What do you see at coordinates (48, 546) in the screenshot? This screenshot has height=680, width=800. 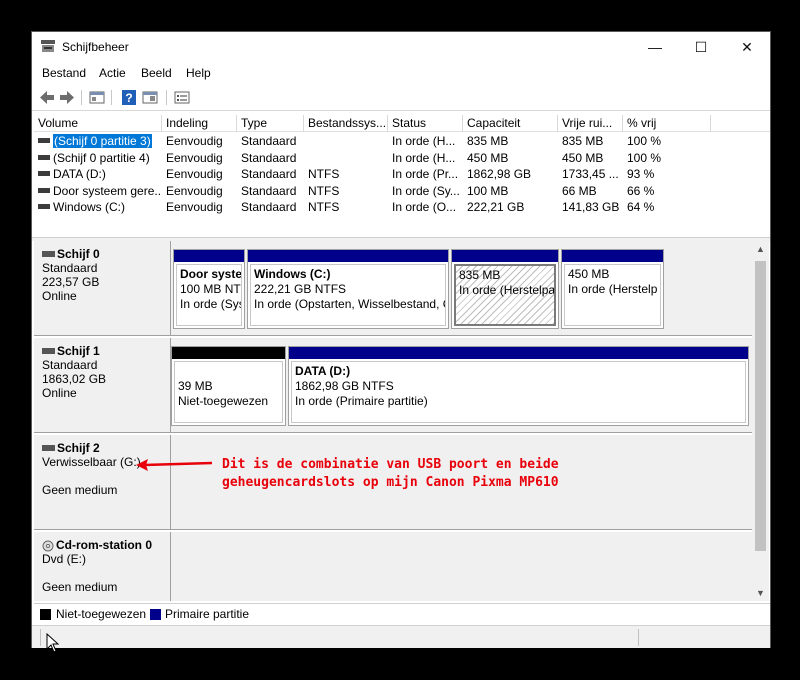 I see `cdrom-icon` at bounding box center [48, 546].